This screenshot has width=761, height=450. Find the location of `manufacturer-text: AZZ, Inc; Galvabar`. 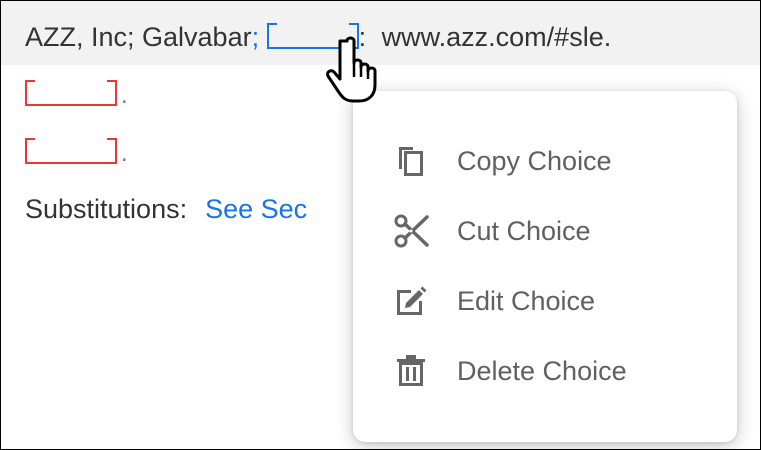

manufacturer-text: AZZ, Inc; Galvabar is located at coordinates (138, 37).